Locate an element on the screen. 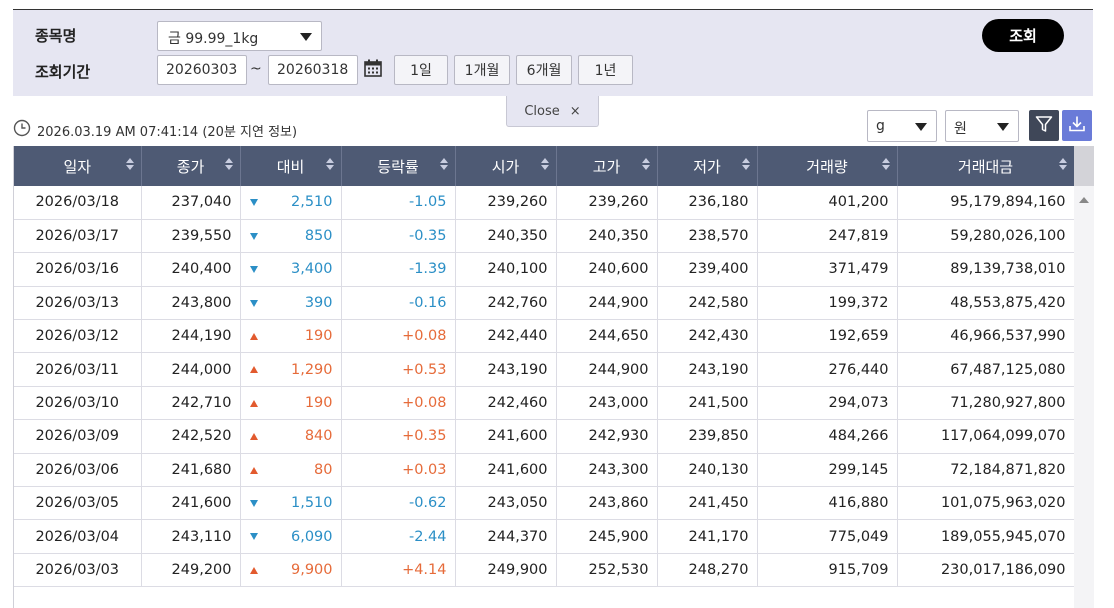 This screenshot has height=608, width=1114. cell-volume: 416,880 is located at coordinates (827, 503).